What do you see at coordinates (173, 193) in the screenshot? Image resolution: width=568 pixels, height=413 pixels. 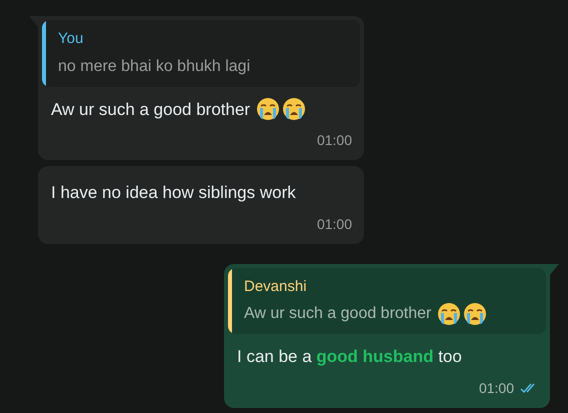 I see `message-text: I have no idea how siblings work` at bounding box center [173, 193].